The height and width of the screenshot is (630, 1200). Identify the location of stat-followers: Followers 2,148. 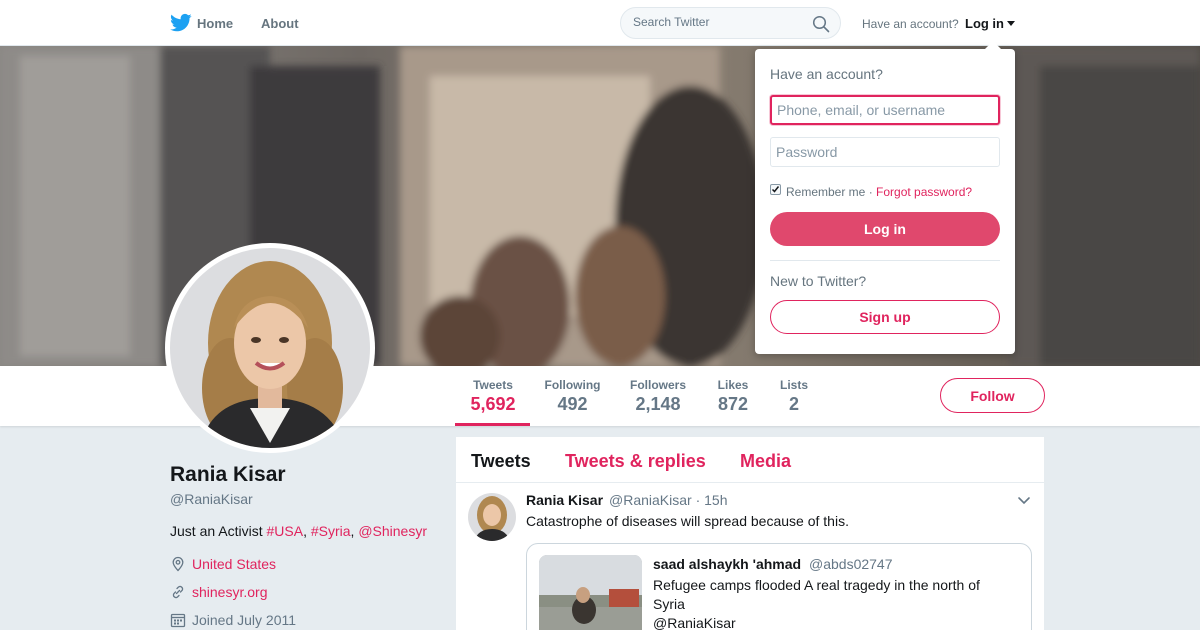
(658, 396).